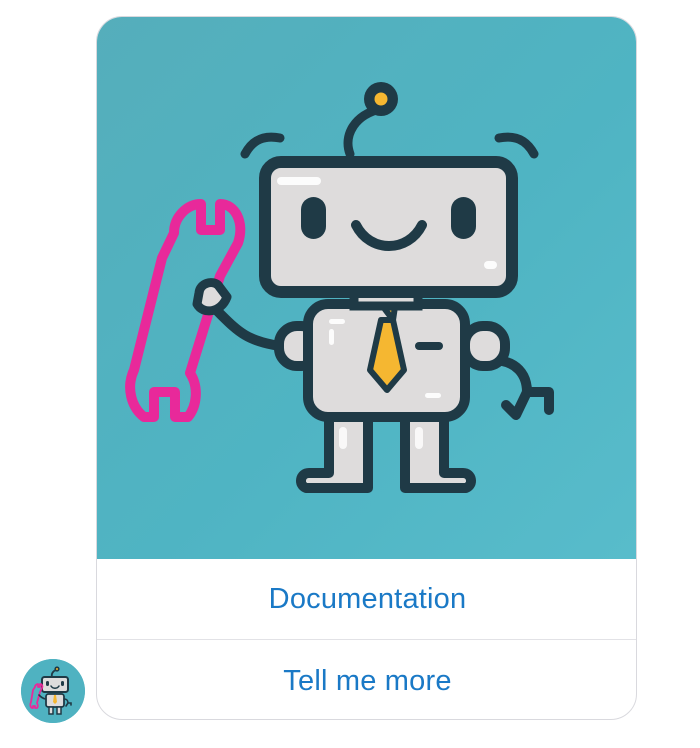 This screenshot has height=748, width=700. I want to click on robot-avatar-icon, so click(53, 691).